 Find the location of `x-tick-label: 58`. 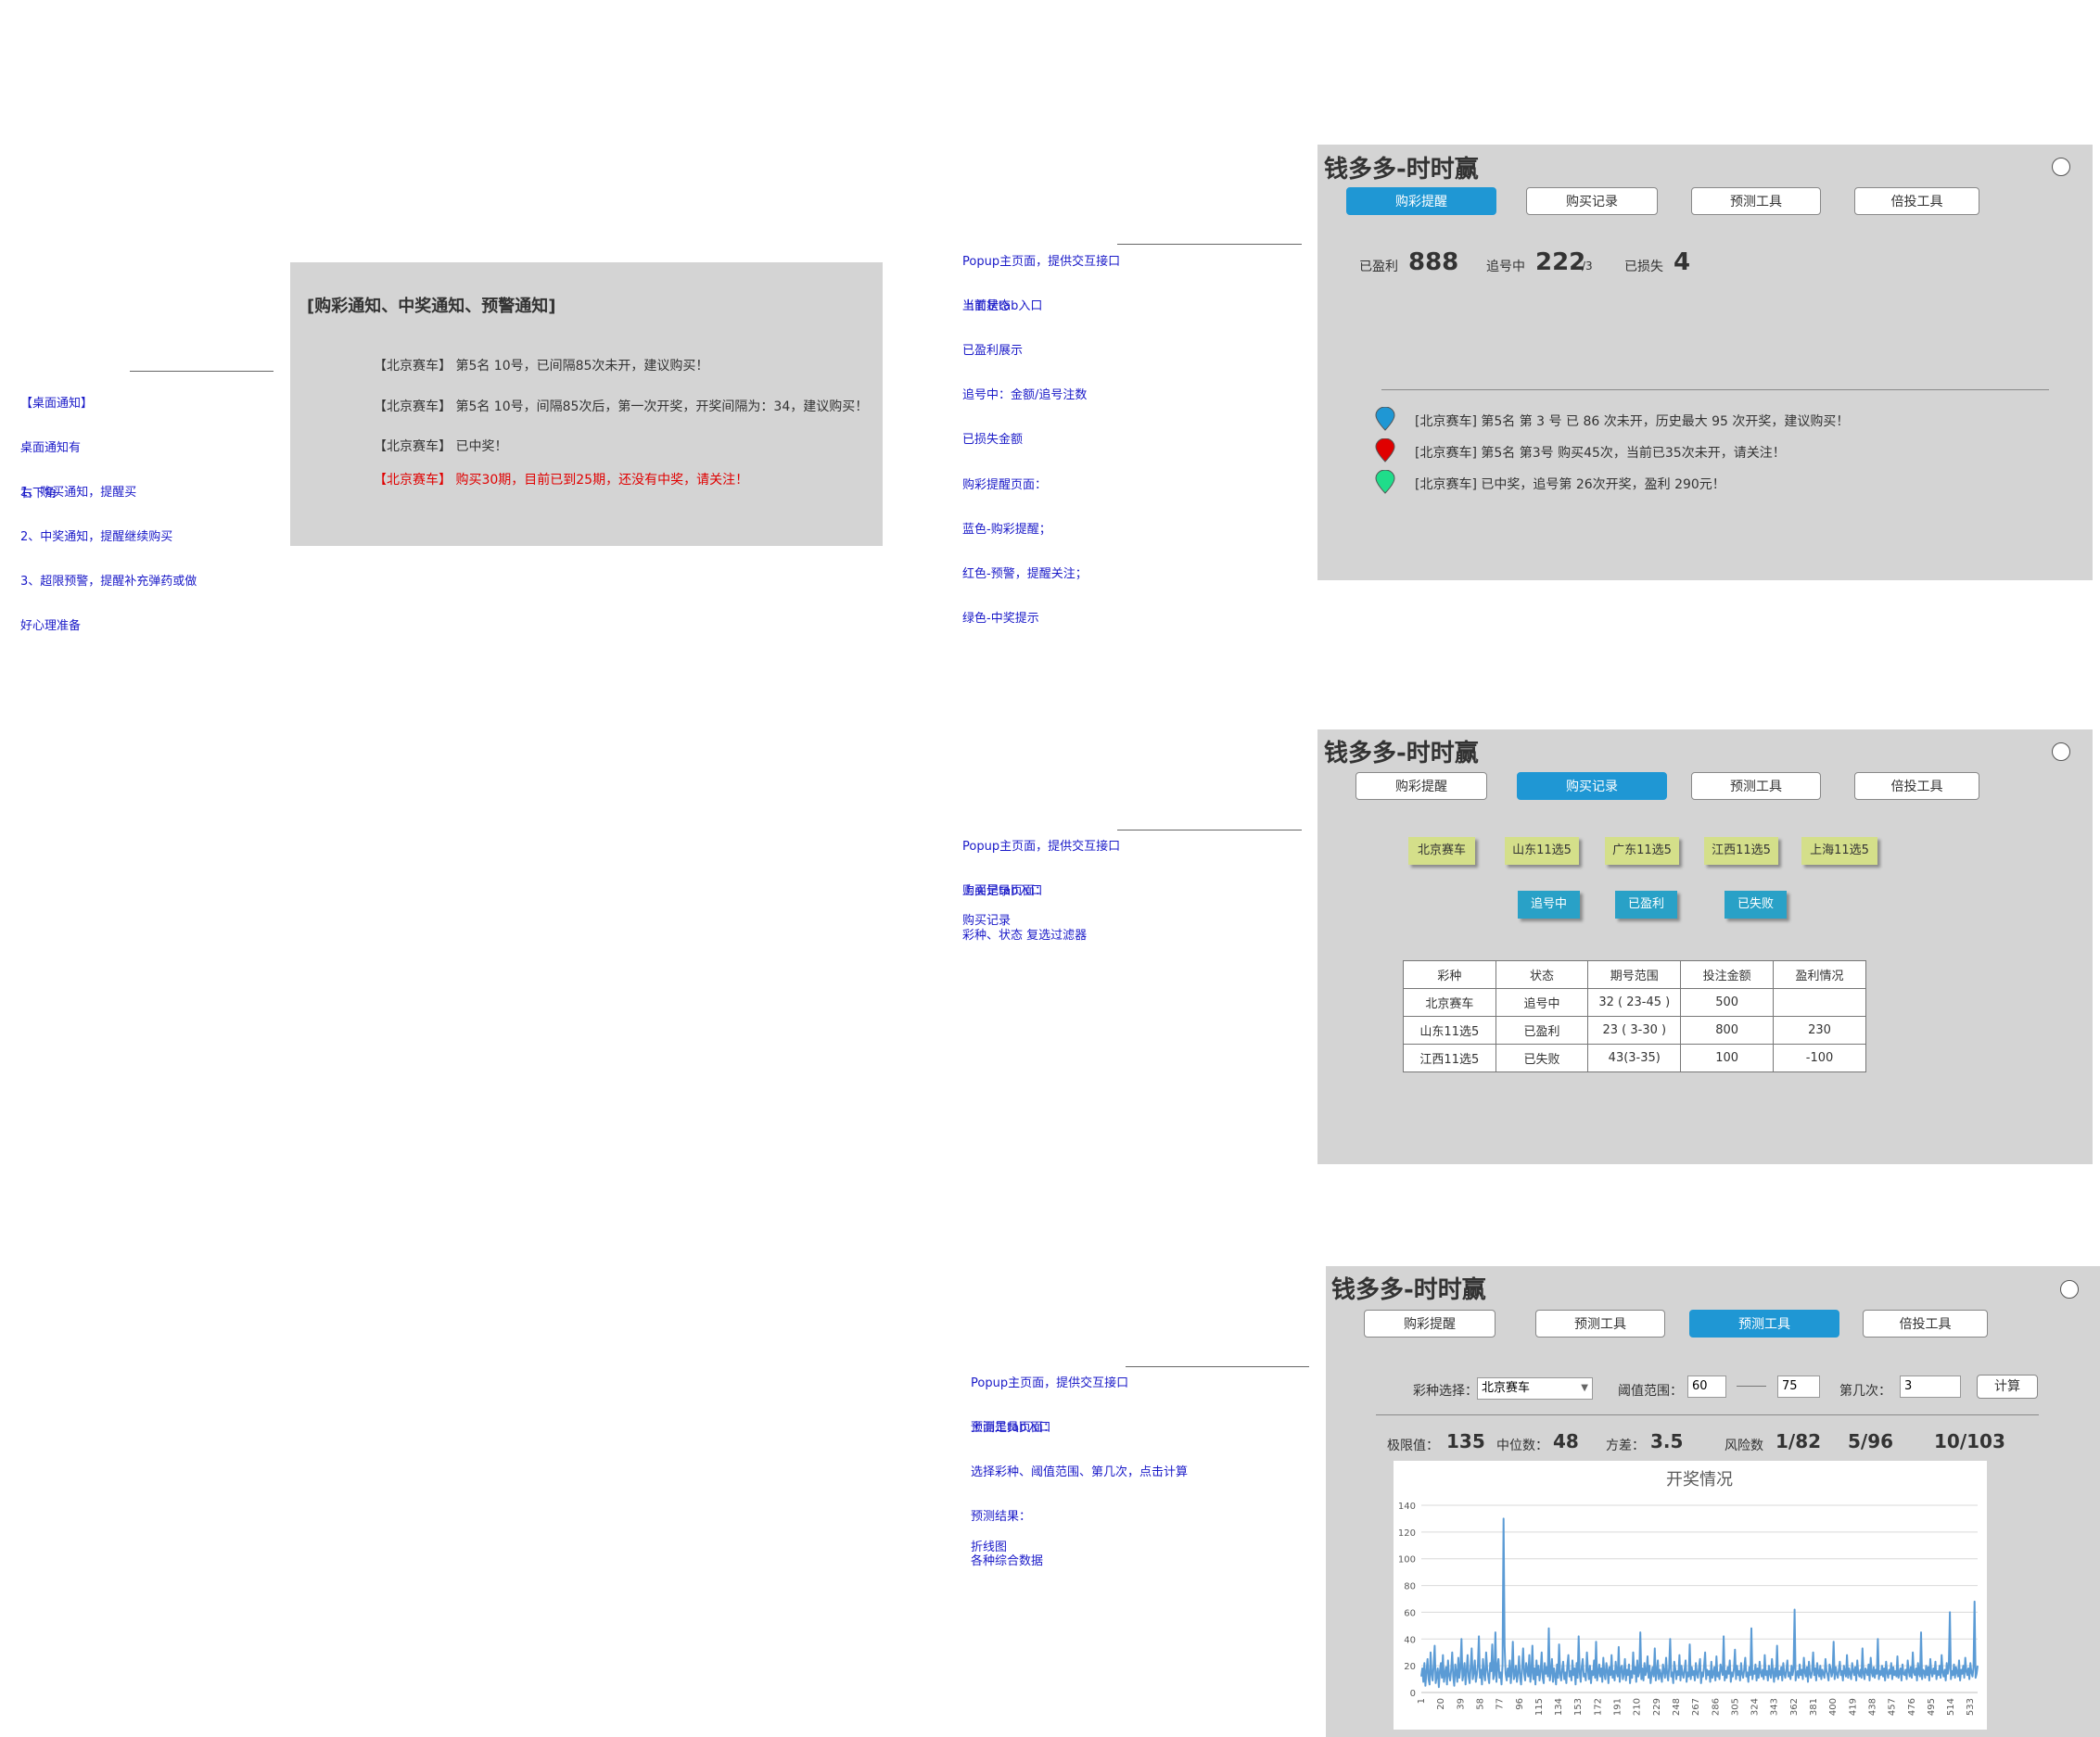

x-tick-label: 58 is located at coordinates (1480, 1704).